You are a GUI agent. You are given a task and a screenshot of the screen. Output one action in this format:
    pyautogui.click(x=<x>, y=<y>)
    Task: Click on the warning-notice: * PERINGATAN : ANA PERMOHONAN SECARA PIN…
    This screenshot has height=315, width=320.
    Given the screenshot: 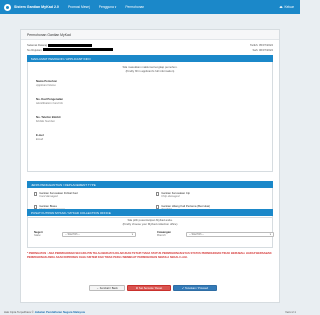 What is the action you would take?
    pyautogui.click(x=150, y=255)
    